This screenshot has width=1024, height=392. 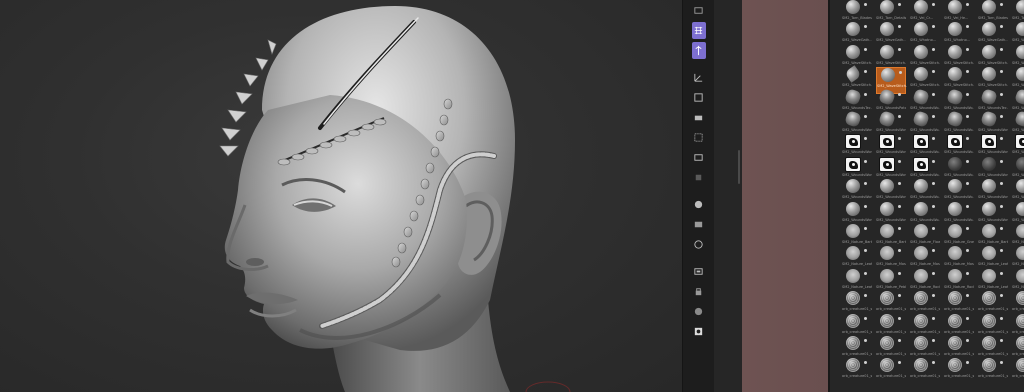 I want to click on persp-icon, so click(x=698, y=10).